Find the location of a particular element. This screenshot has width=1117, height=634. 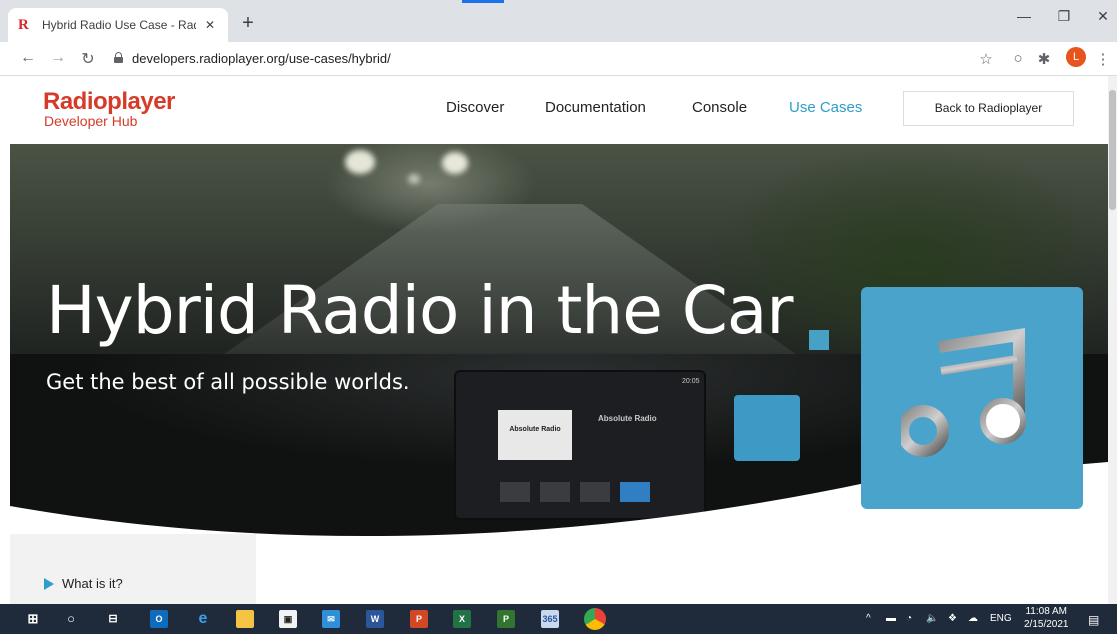

music-note-tile is located at coordinates (972, 398).